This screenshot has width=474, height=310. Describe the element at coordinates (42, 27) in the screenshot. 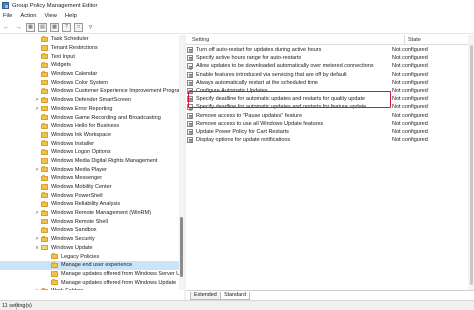

I see `properties-icon: ▤` at that location.